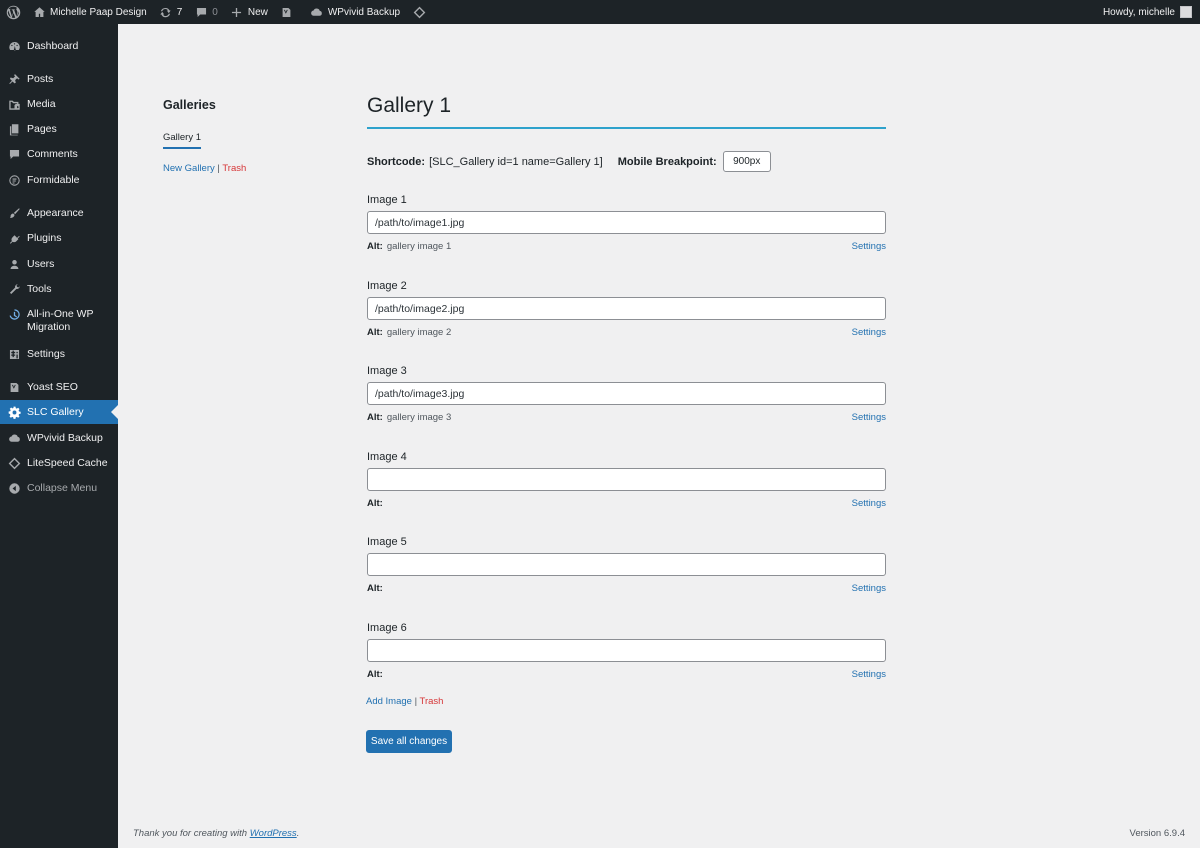  Describe the element at coordinates (46, 354) in the screenshot. I see `sidebar-item-label: Settings` at that location.